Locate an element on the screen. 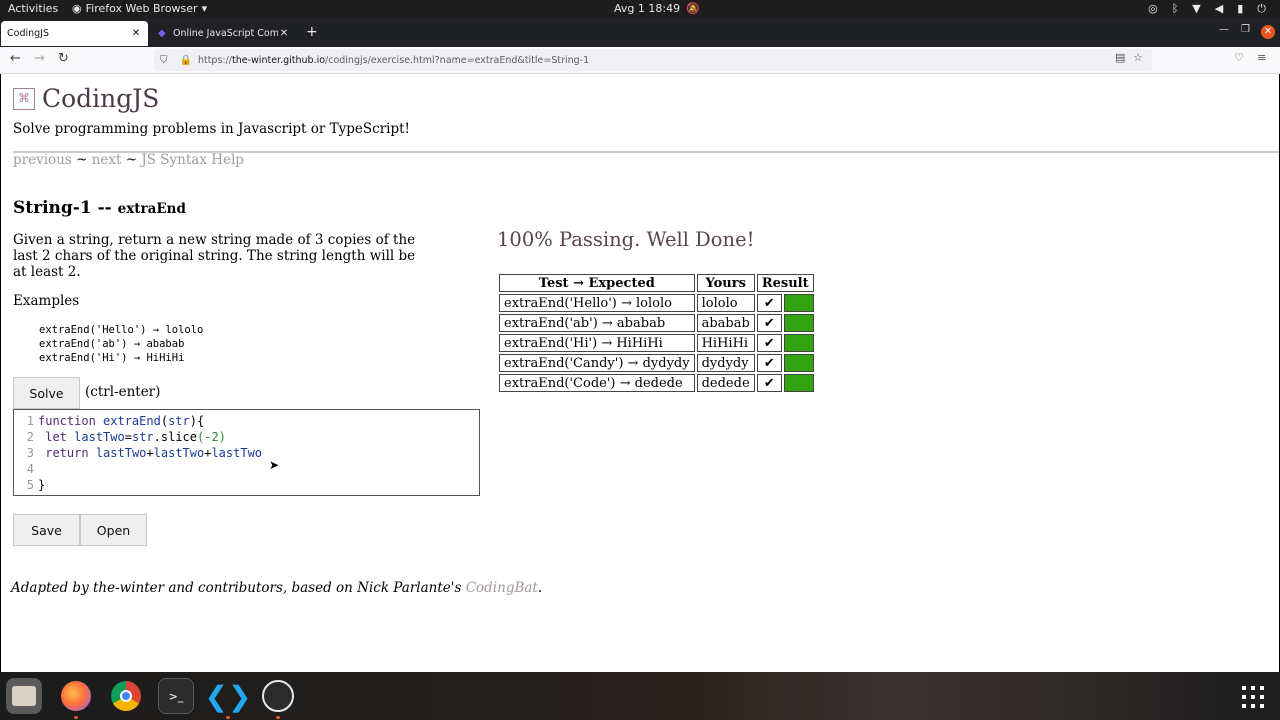 The image size is (1280, 720). yours-cell: lololo is located at coordinates (725, 303).